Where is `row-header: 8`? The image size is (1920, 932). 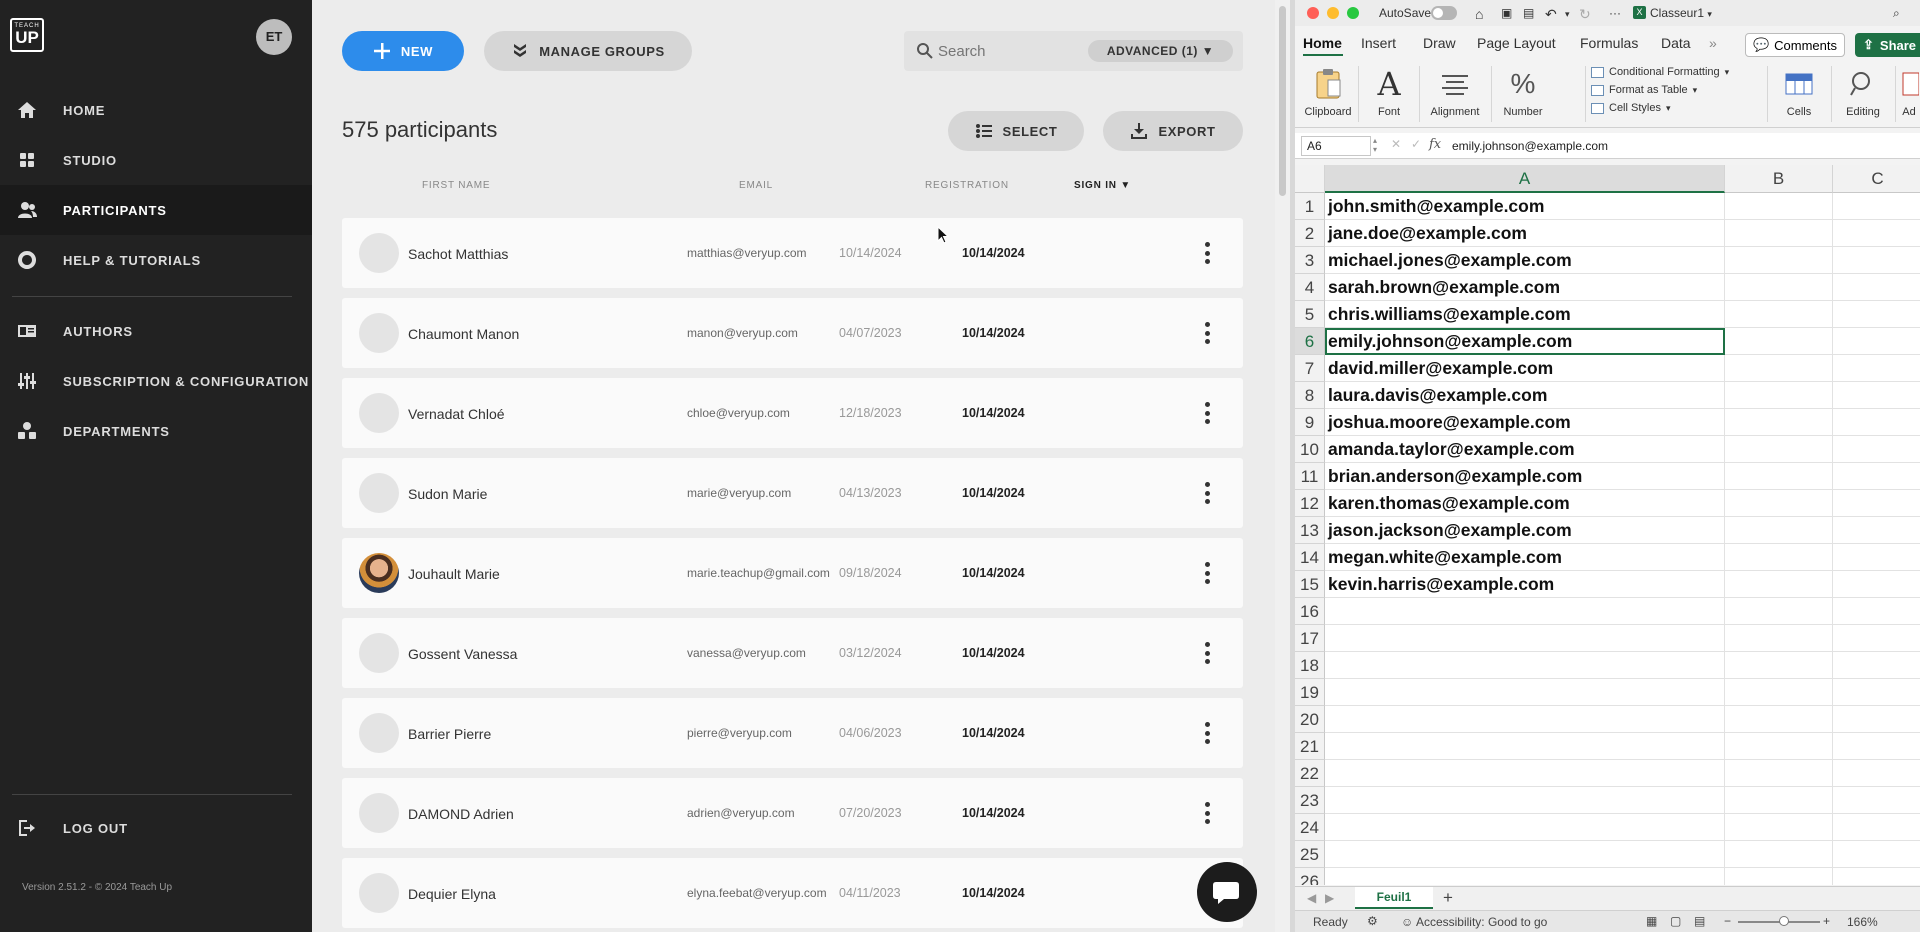 row-header: 8 is located at coordinates (1310, 395).